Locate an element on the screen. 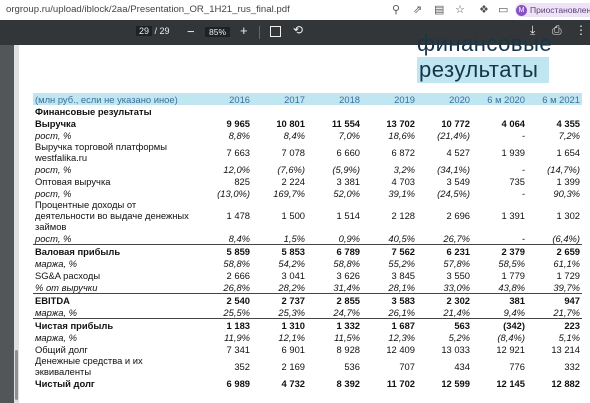 The height and width of the screenshot is (403, 590). table-cell: 1 310 is located at coordinates (293, 325).